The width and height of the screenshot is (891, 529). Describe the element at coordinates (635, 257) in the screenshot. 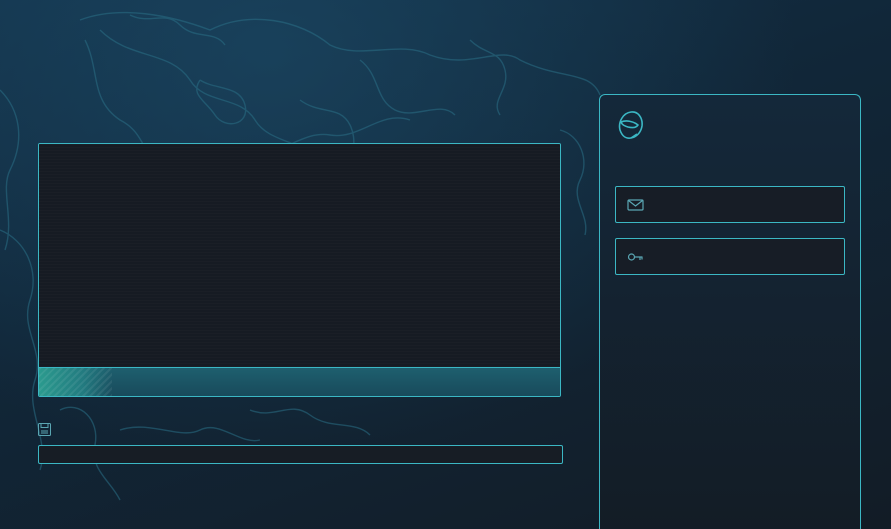

I see `key-icon` at that location.